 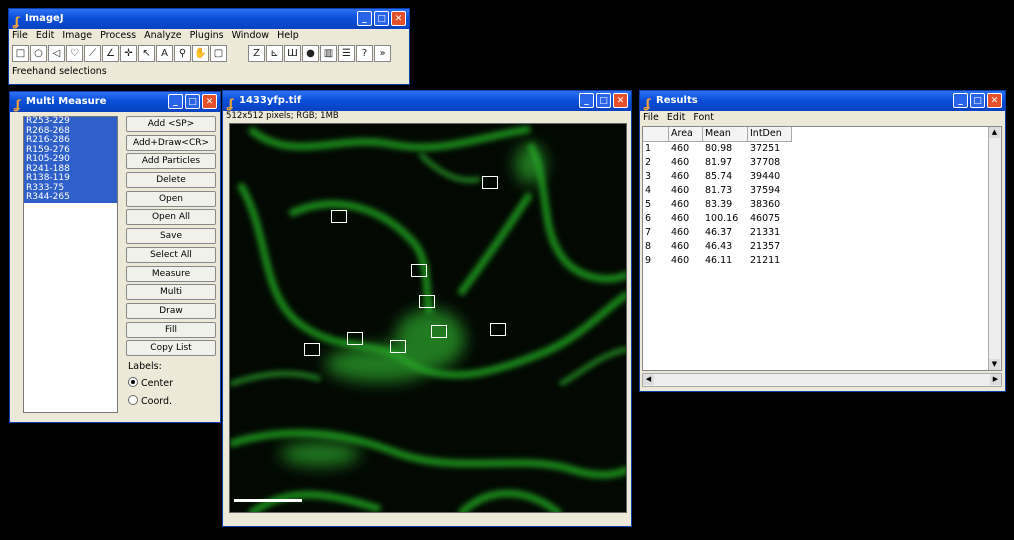 I want to click on menu-image: Image, so click(x=77, y=36).